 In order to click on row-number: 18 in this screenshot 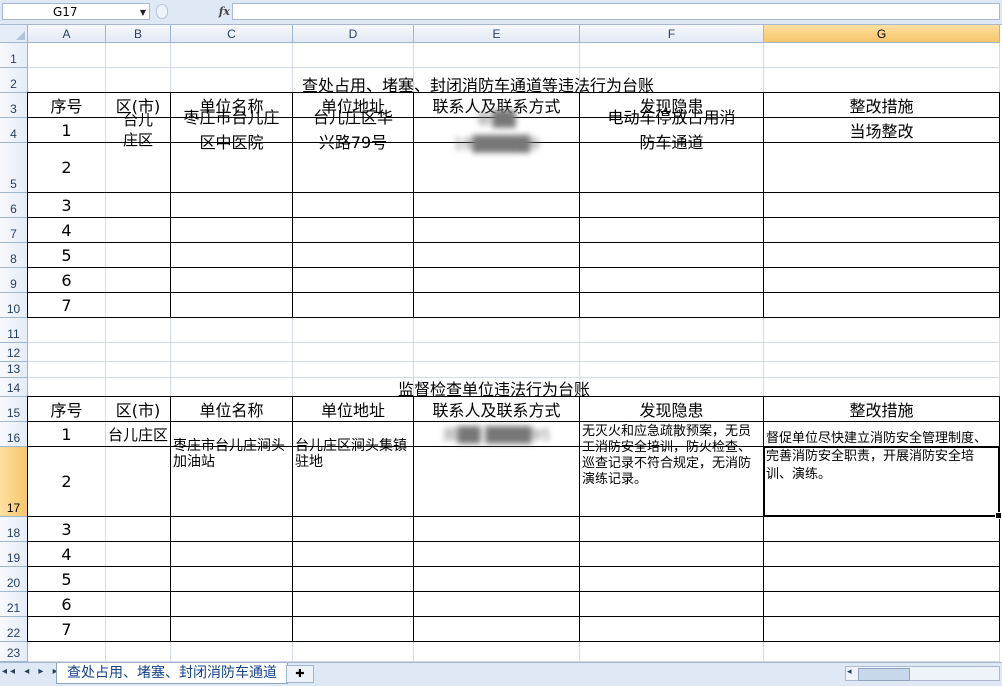, I will do `click(13, 533)`.